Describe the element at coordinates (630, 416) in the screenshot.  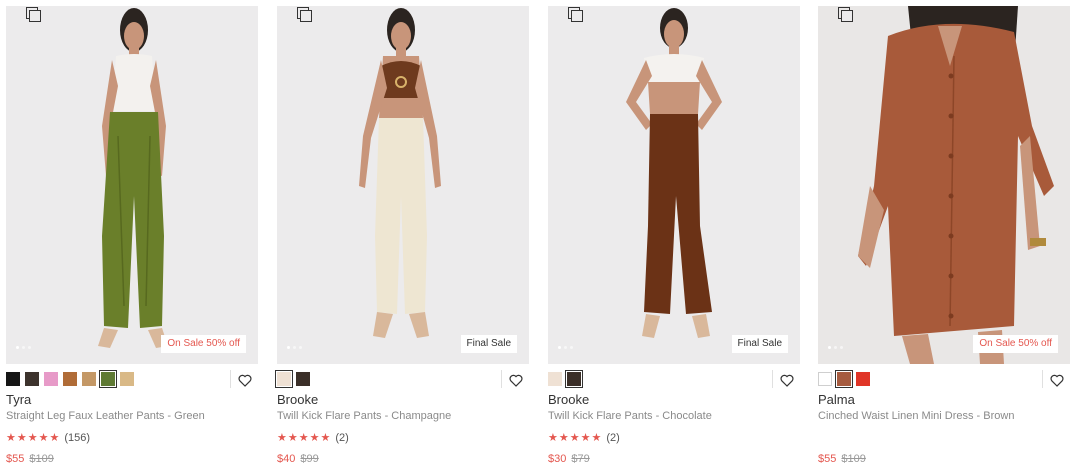
I see `product-description: Twill Kick Flare Pants - Chocolate` at that location.